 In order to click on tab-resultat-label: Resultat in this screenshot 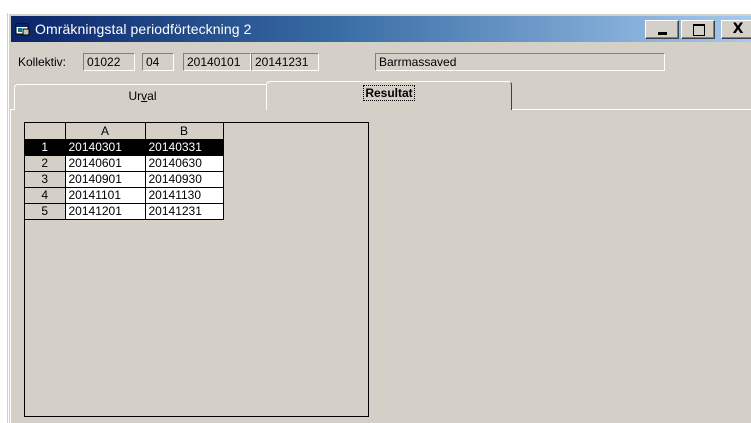, I will do `click(389, 93)`.